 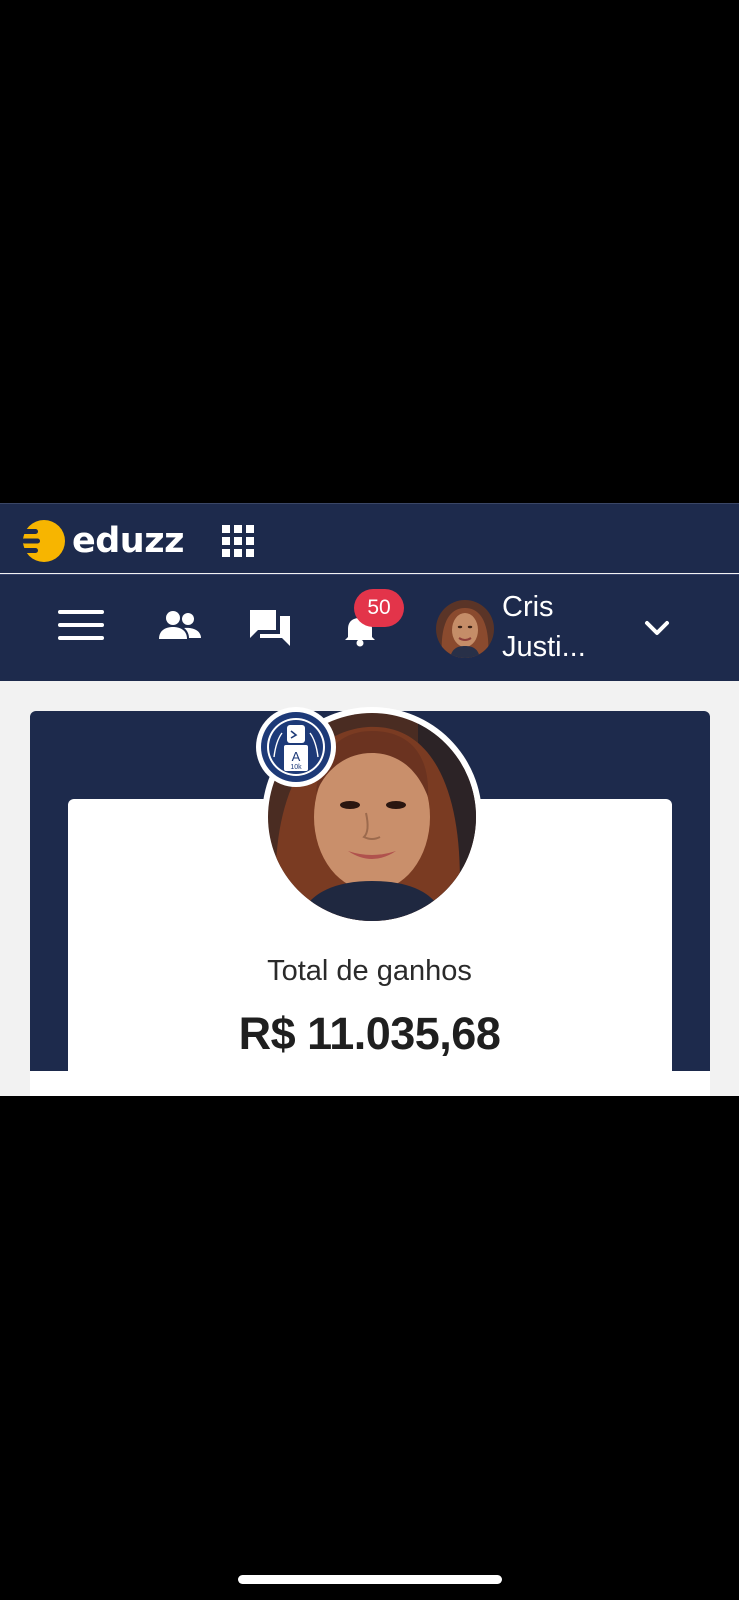 I want to click on eduzz-logo: eduzz, so click(x=102, y=541).